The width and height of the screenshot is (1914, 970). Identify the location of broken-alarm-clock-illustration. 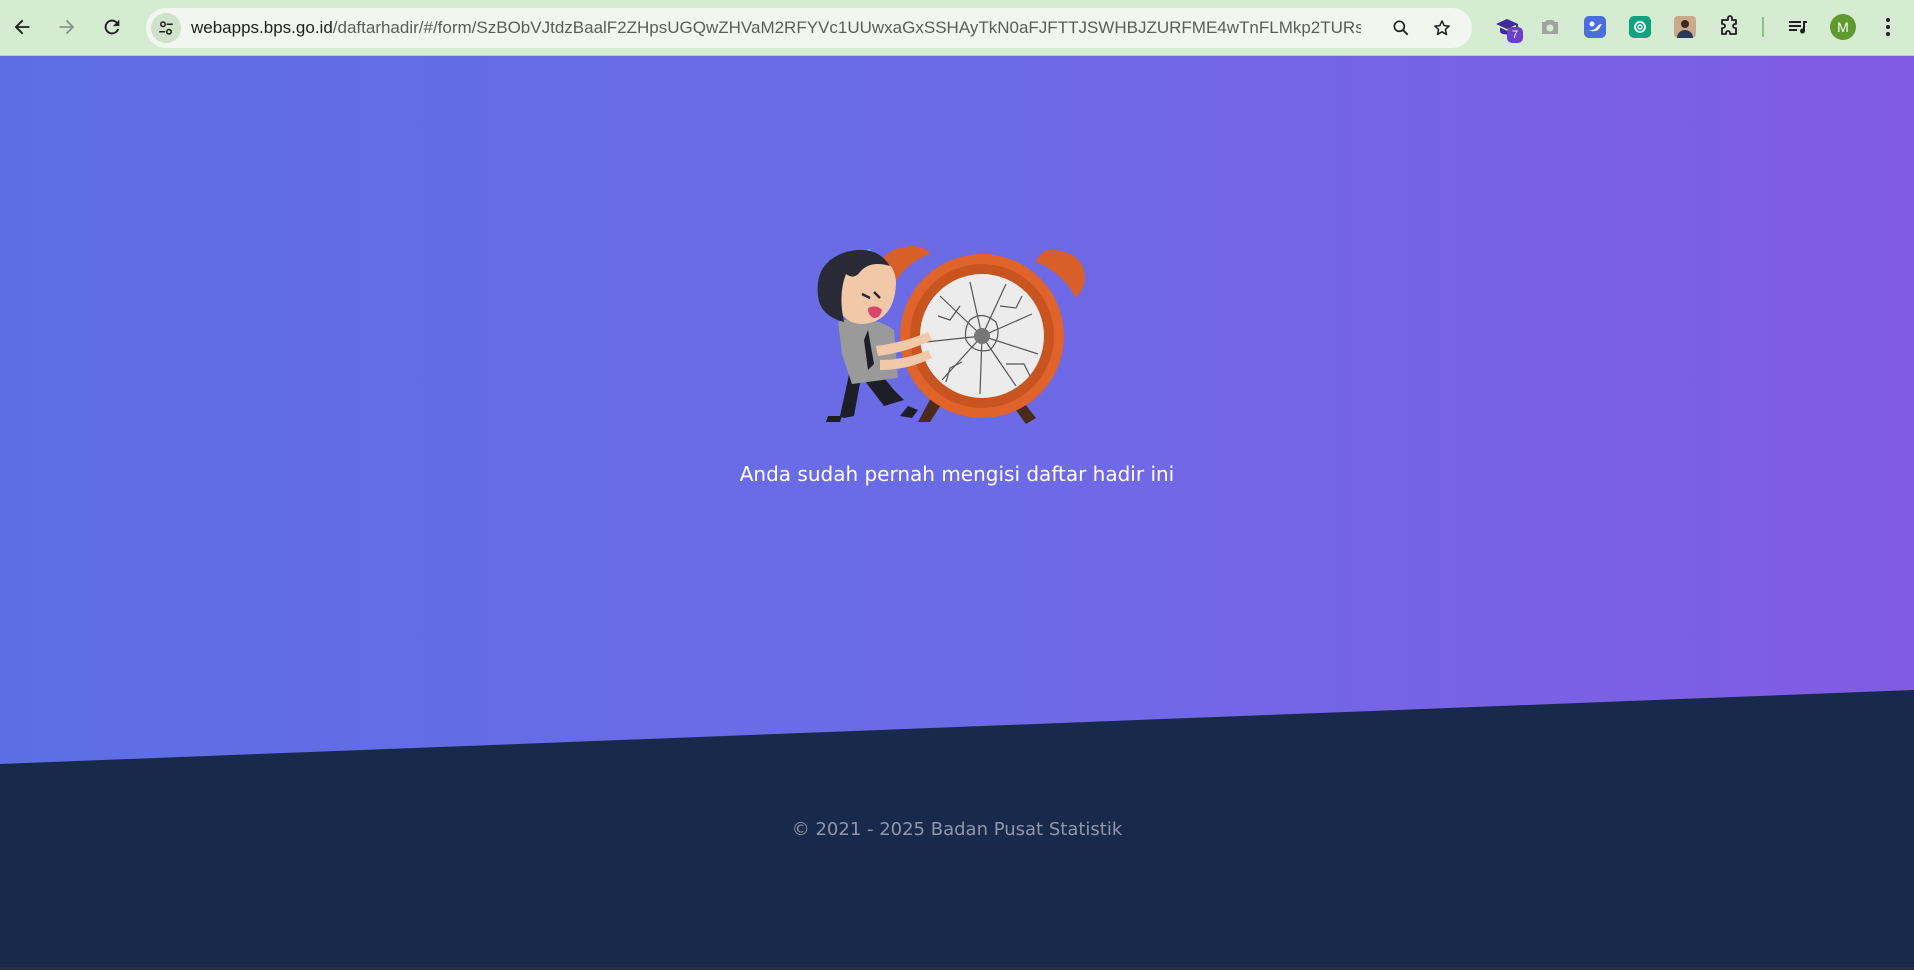
(951, 335).